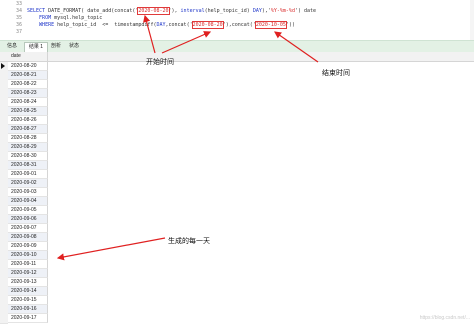  Describe the element at coordinates (149, 34) in the screenshot. I see `arrow-start` at that location.